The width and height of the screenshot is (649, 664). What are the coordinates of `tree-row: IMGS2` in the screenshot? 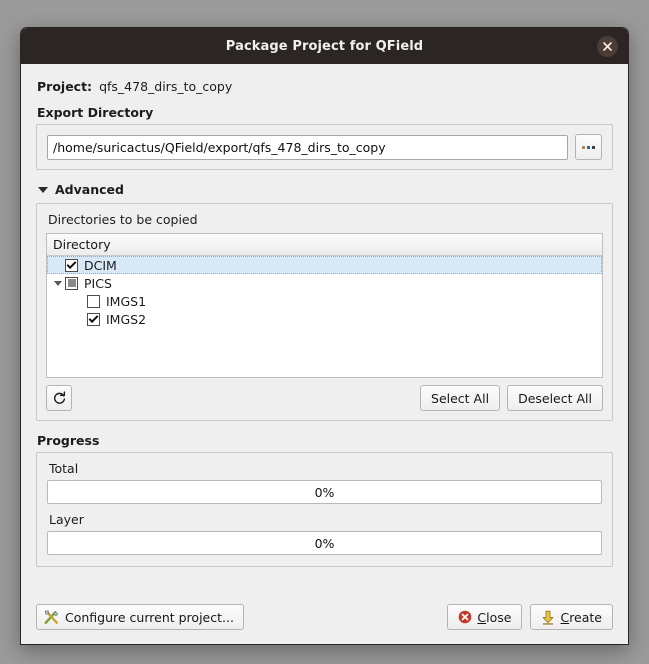 It's located at (324, 319).